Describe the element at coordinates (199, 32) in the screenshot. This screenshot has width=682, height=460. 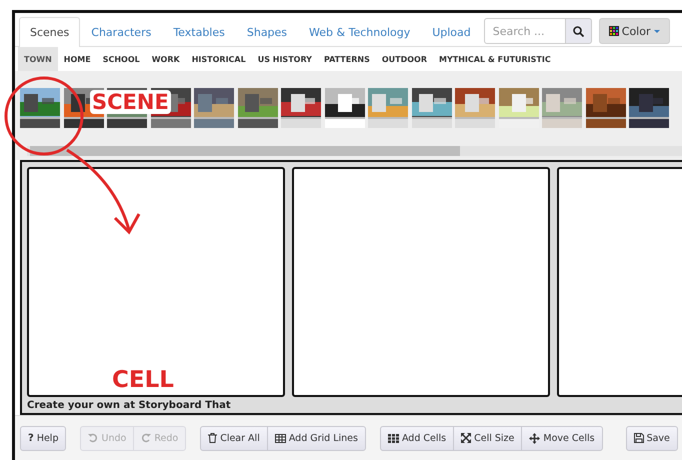
I see `tab: Textables` at that location.